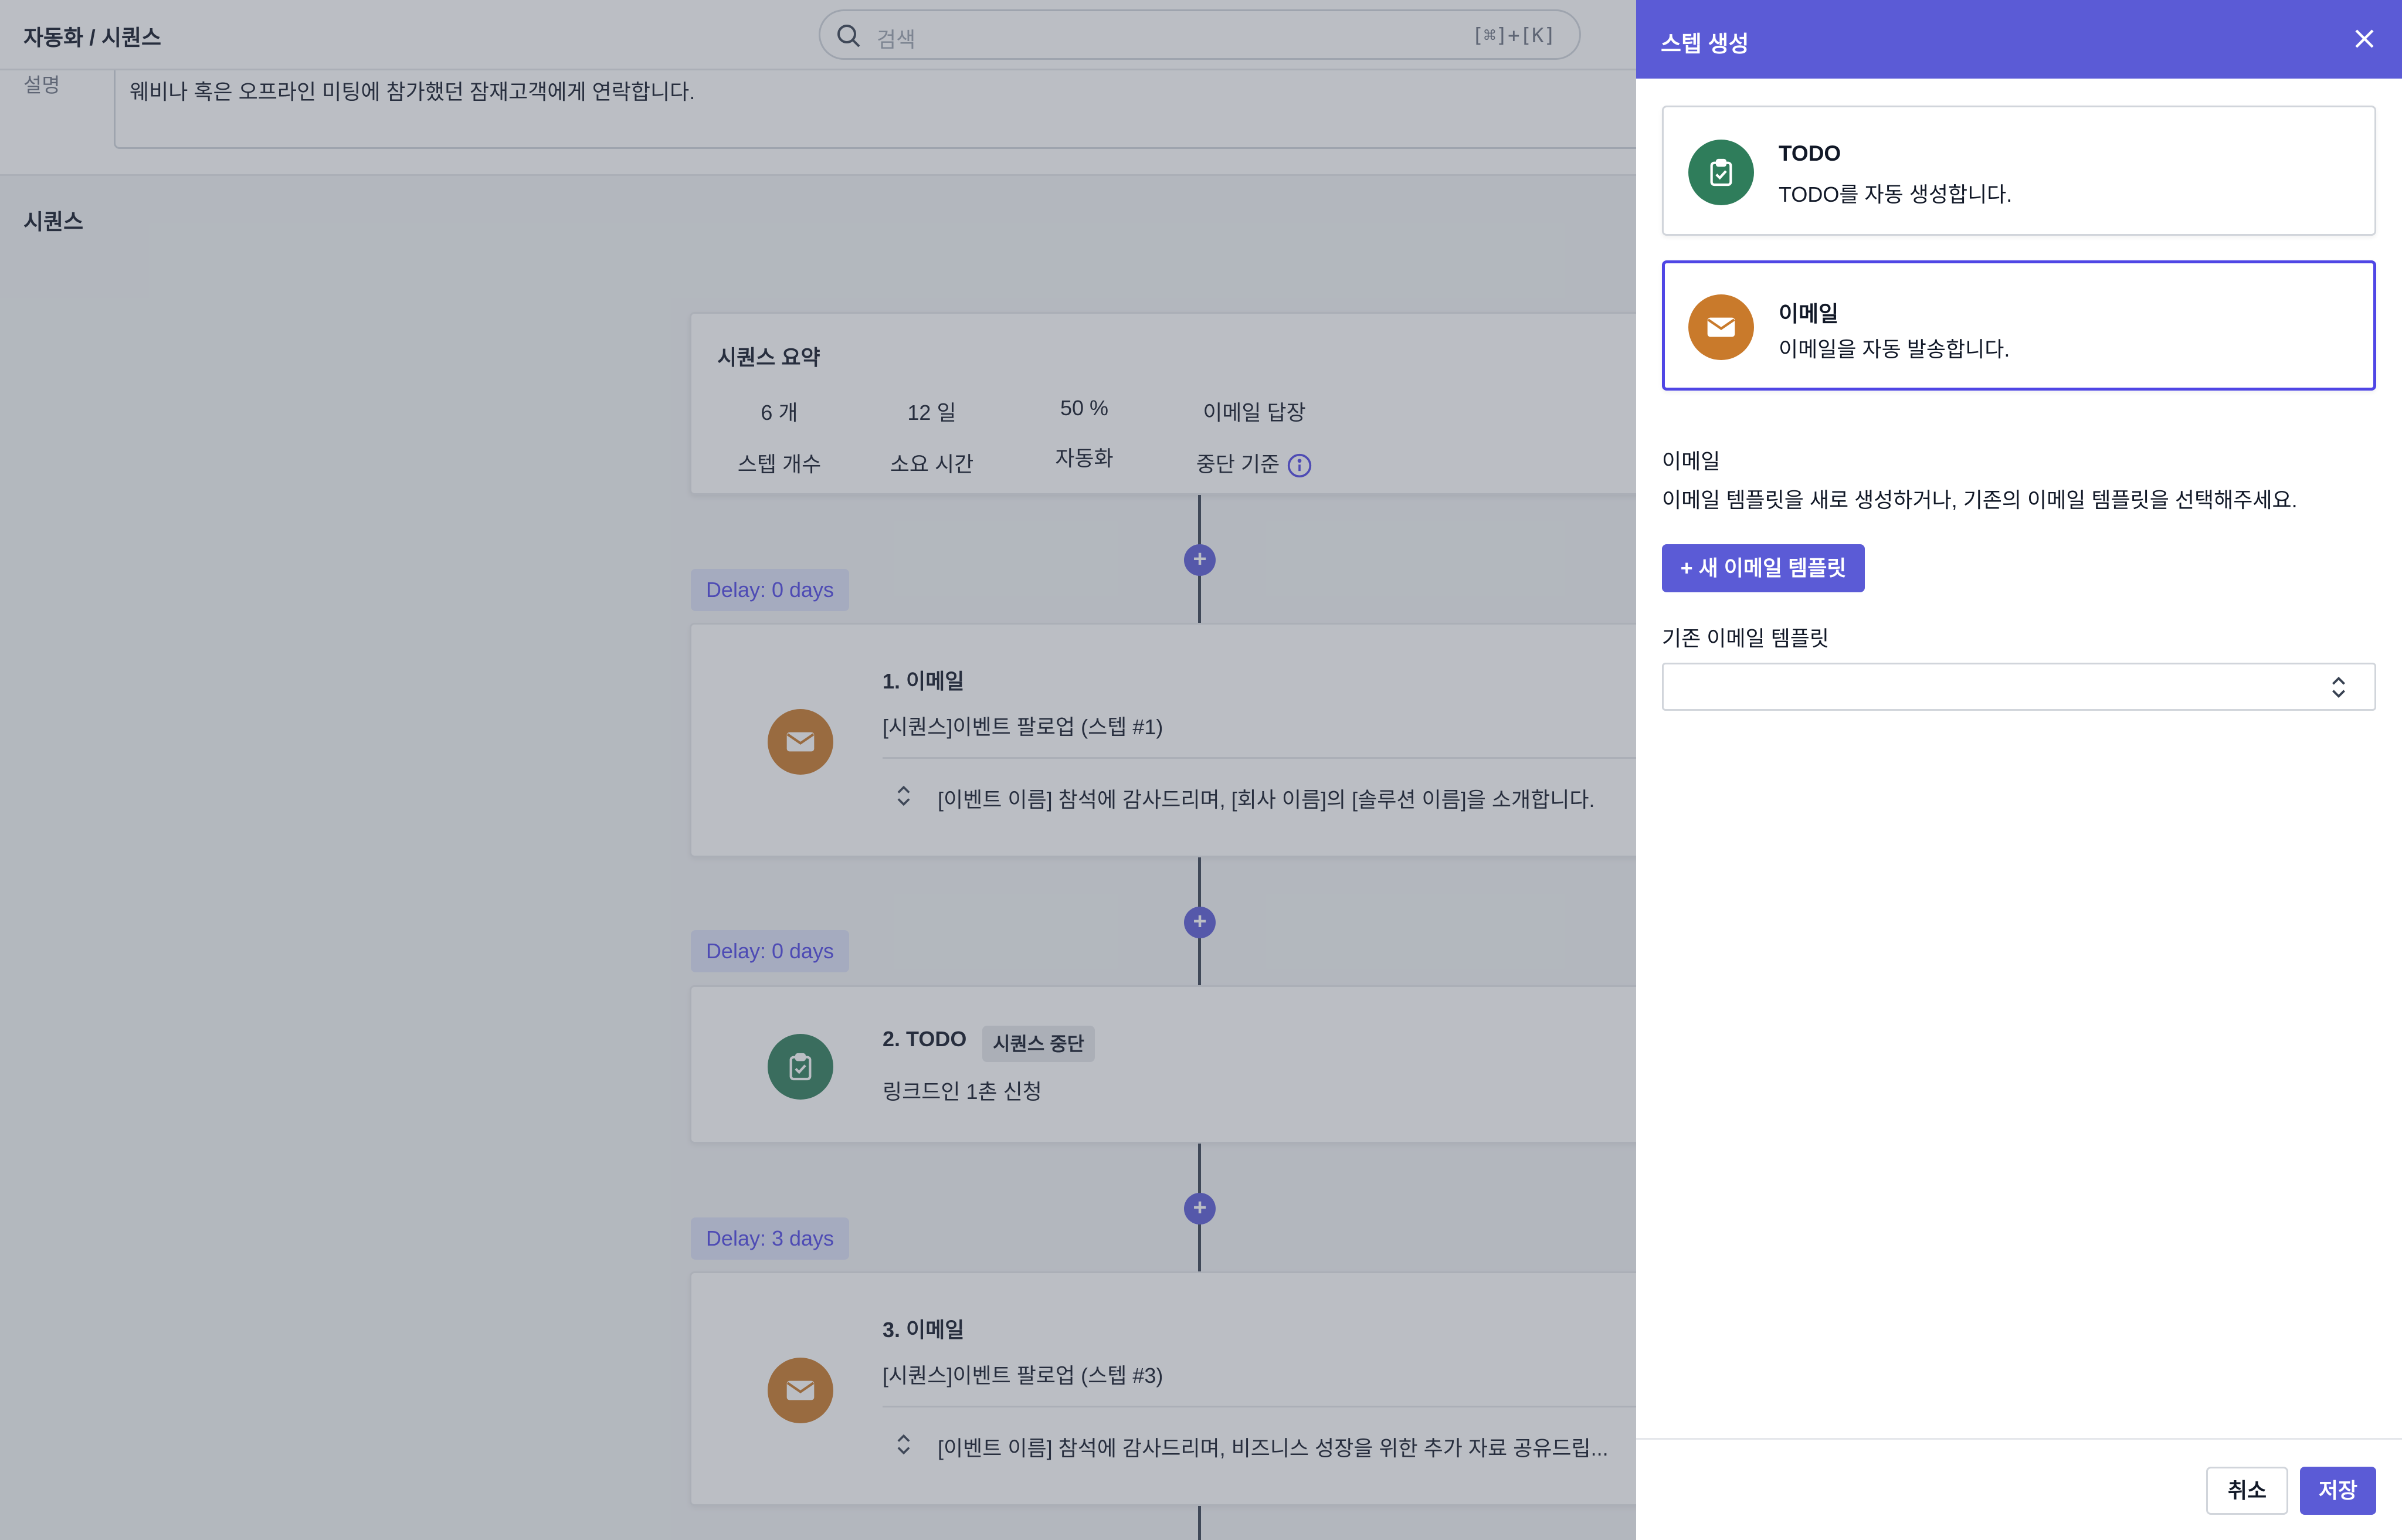 This screenshot has height=1540, width=2402. I want to click on clipboard-check-icon, so click(1721, 172).